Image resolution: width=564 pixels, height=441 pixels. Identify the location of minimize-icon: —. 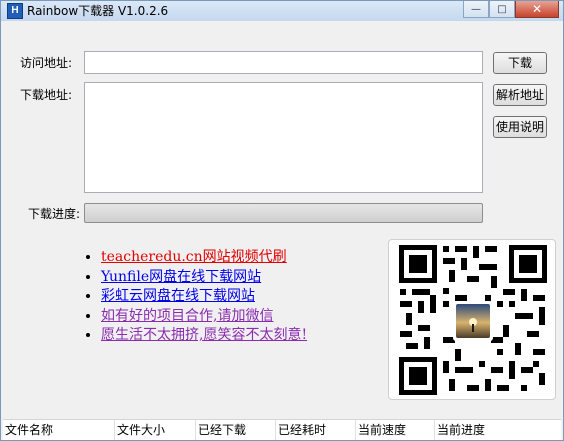
(476, 9).